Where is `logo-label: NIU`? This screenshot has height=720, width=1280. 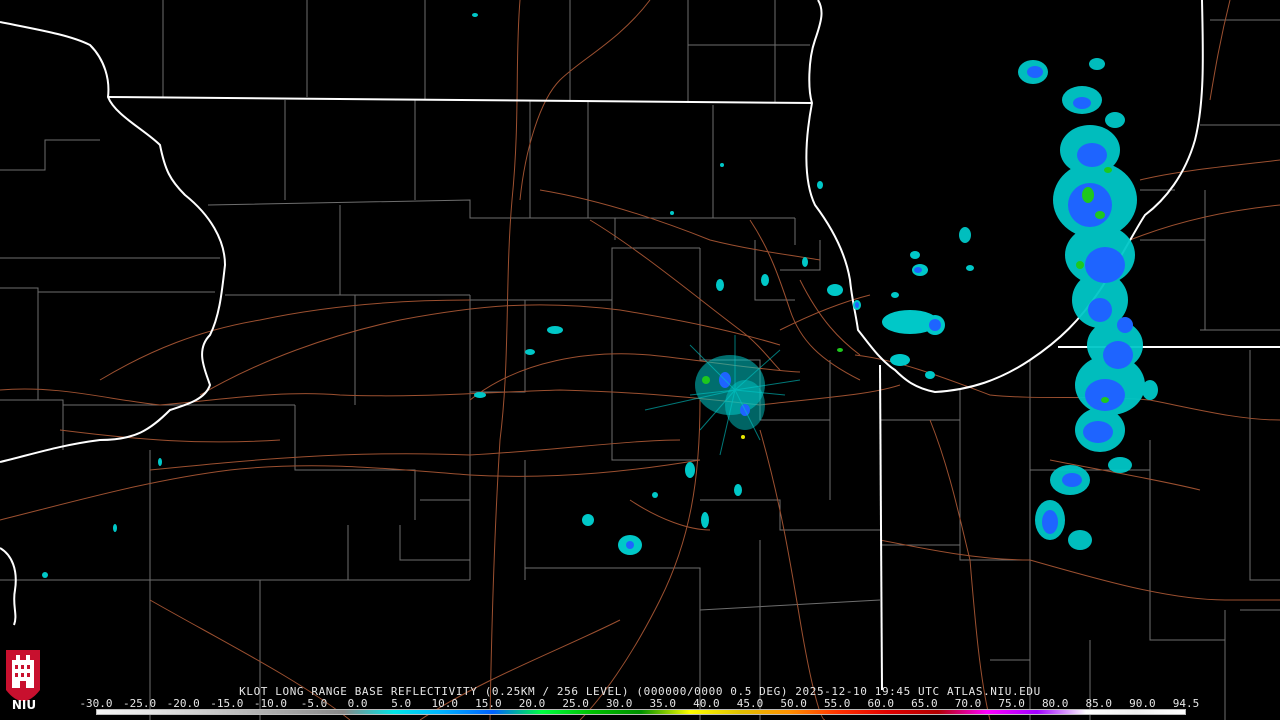
logo-label: NIU is located at coordinates (24, 705).